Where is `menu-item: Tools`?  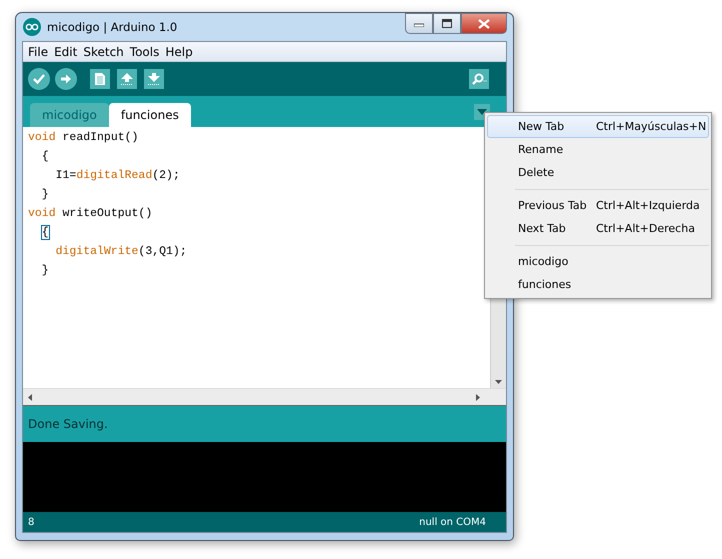 menu-item: Tools is located at coordinates (144, 51).